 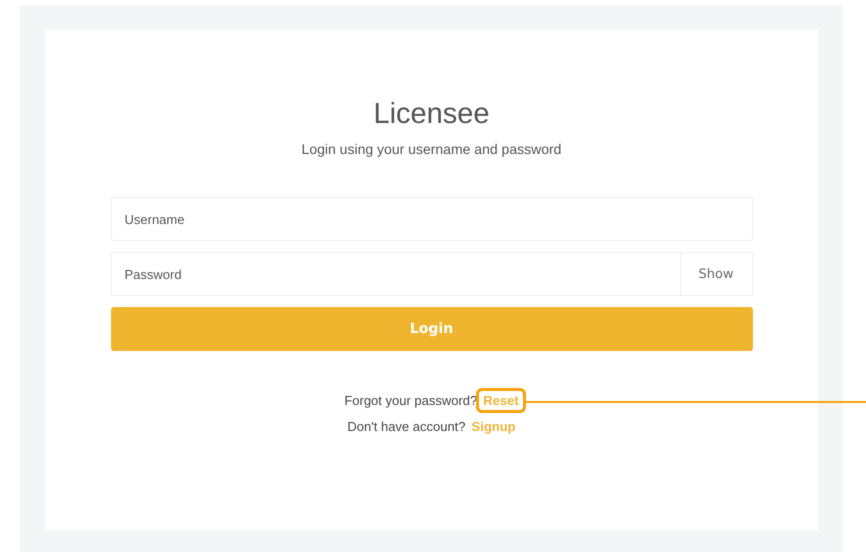 What do you see at coordinates (493, 426) in the screenshot?
I see `signup-link: Signup` at bounding box center [493, 426].